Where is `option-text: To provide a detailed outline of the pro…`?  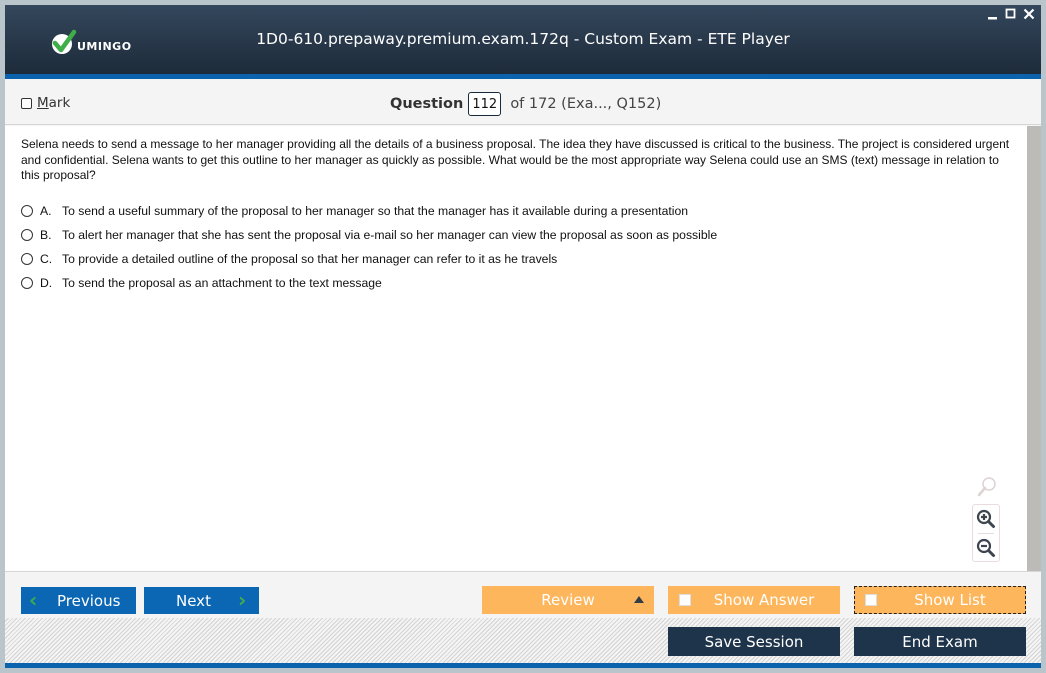
option-text: To provide a detailed outline of the pro… is located at coordinates (310, 259).